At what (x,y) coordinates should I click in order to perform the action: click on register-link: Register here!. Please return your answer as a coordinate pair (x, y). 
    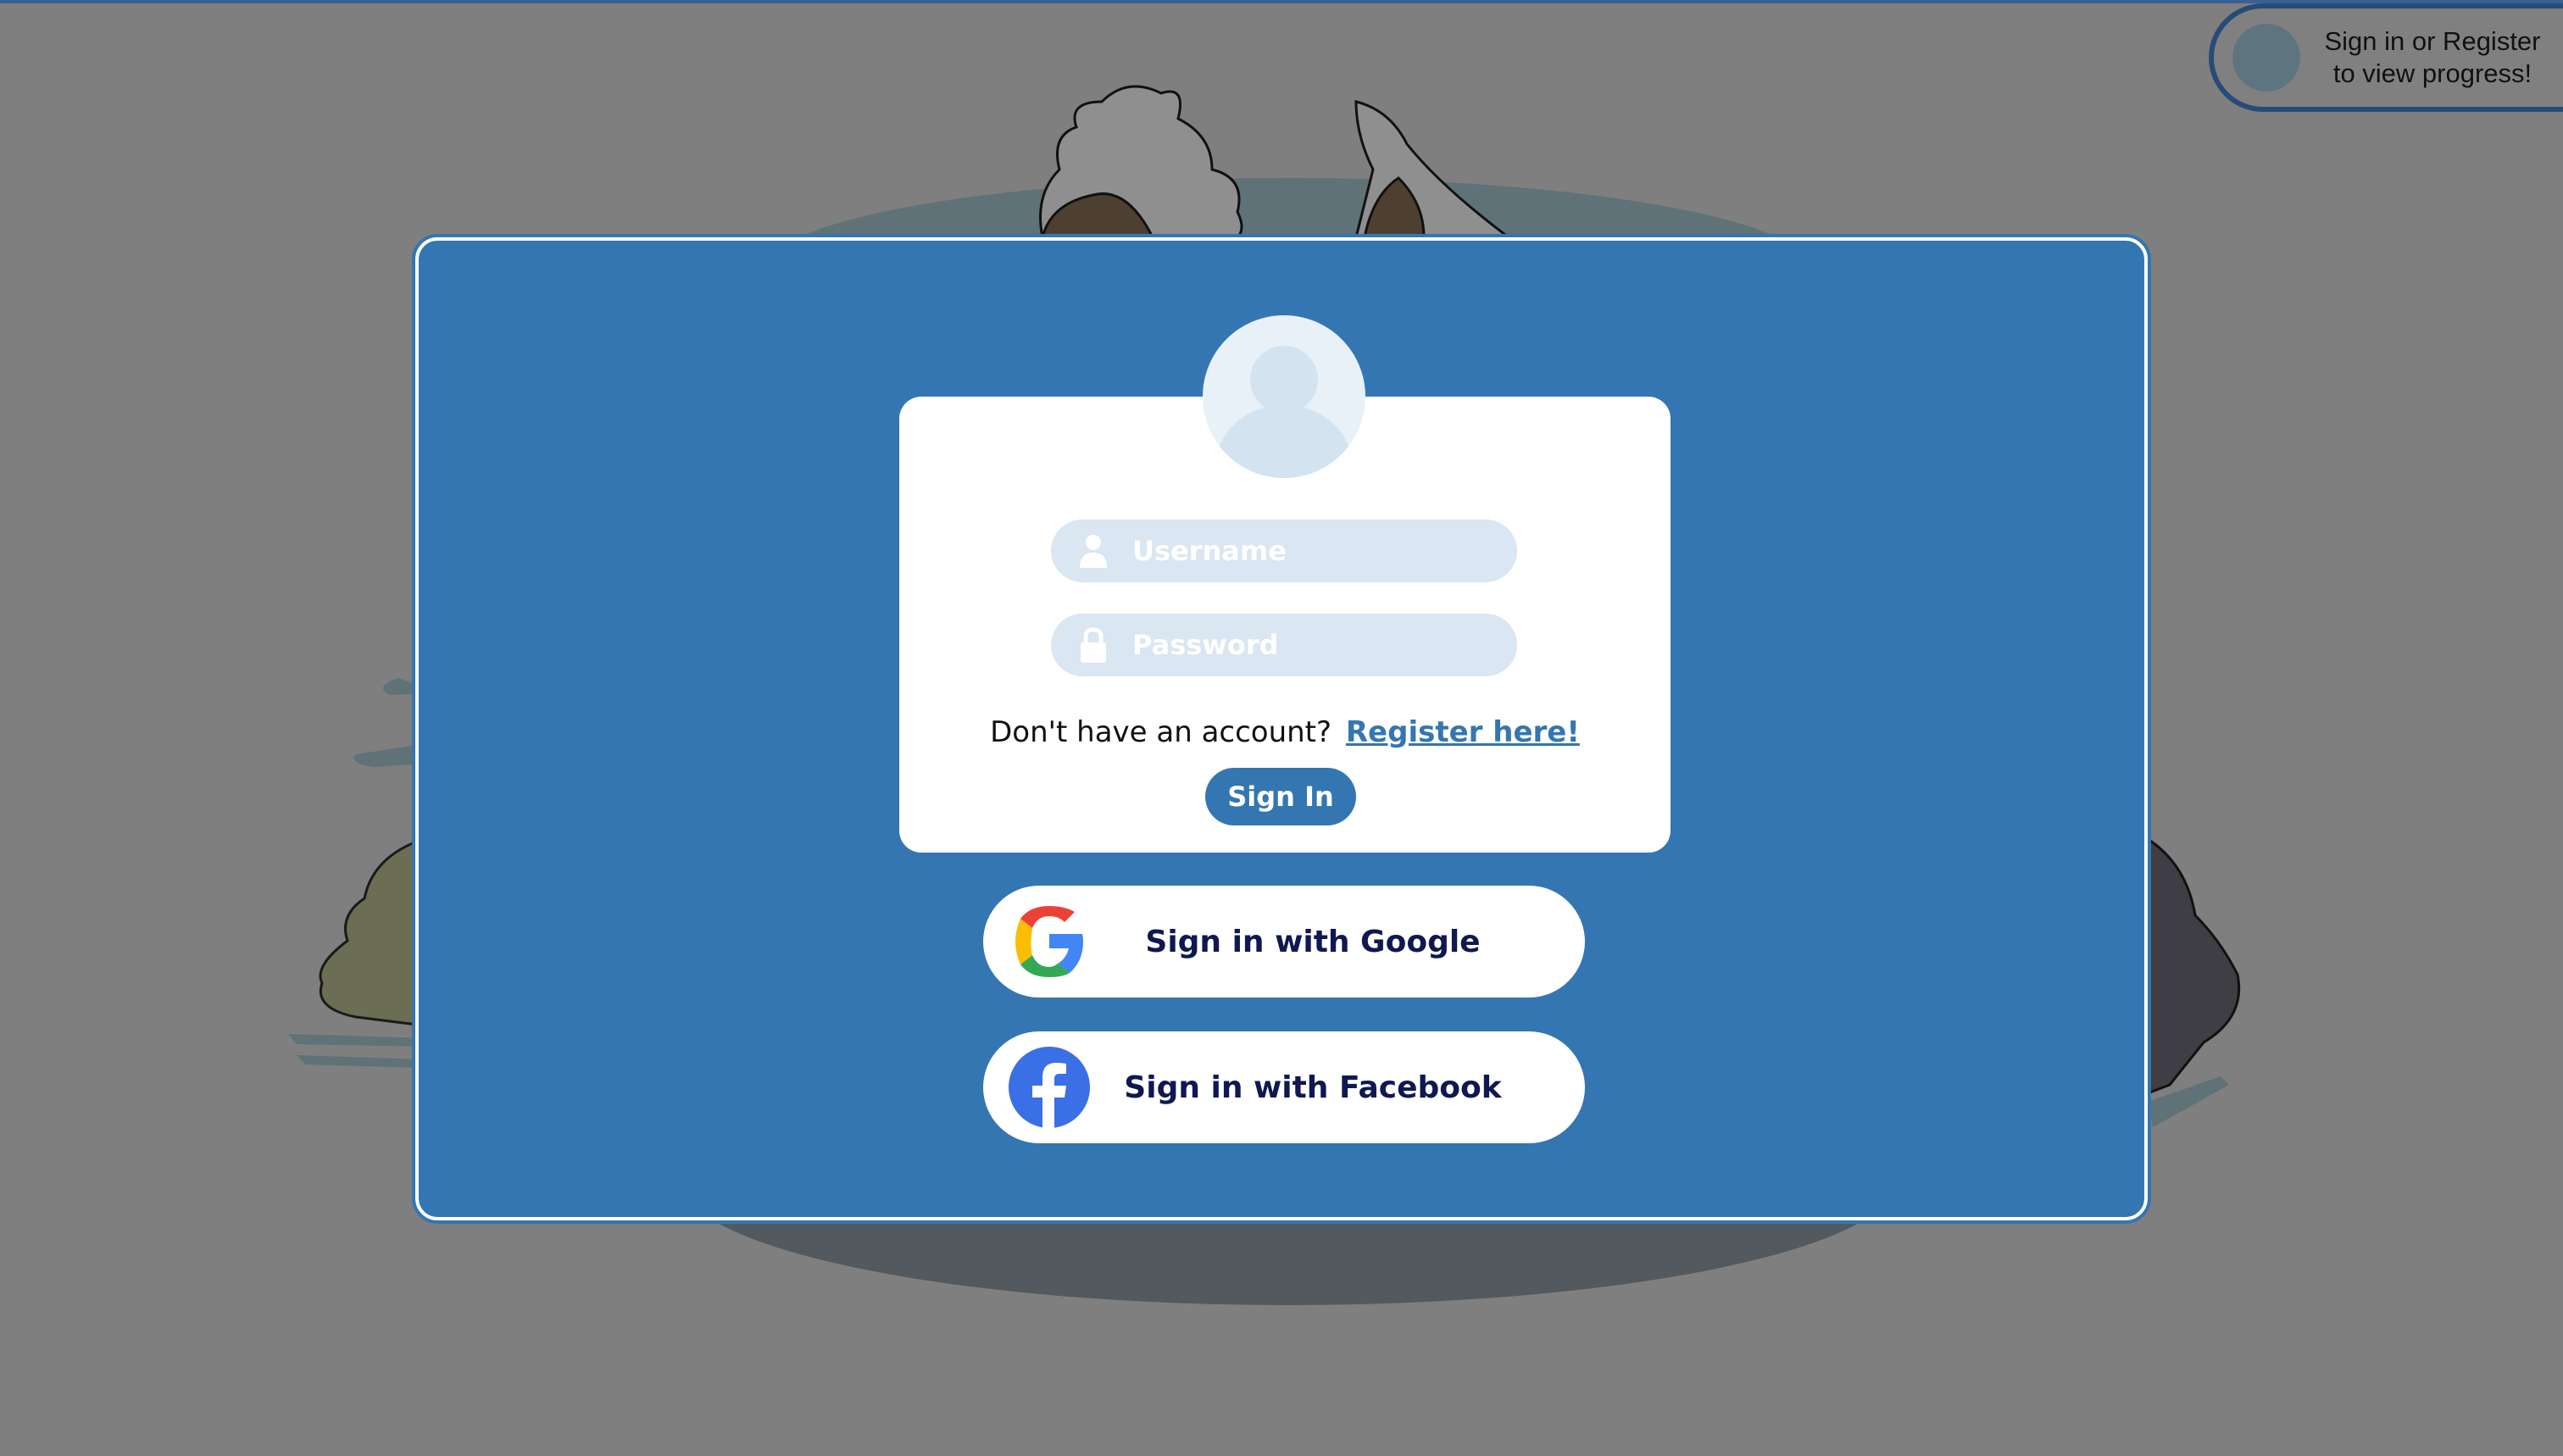
    Looking at the image, I should click on (1463, 732).